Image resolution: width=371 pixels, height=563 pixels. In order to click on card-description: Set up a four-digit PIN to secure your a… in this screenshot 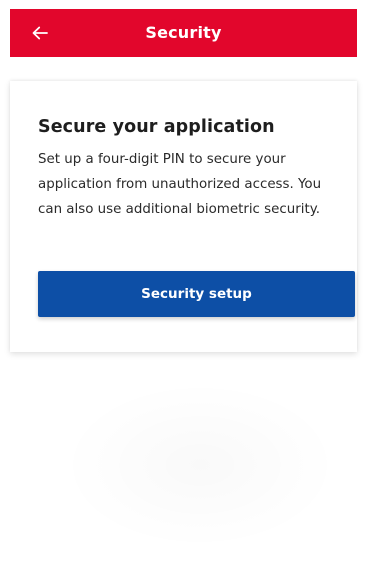, I will do `click(180, 184)`.